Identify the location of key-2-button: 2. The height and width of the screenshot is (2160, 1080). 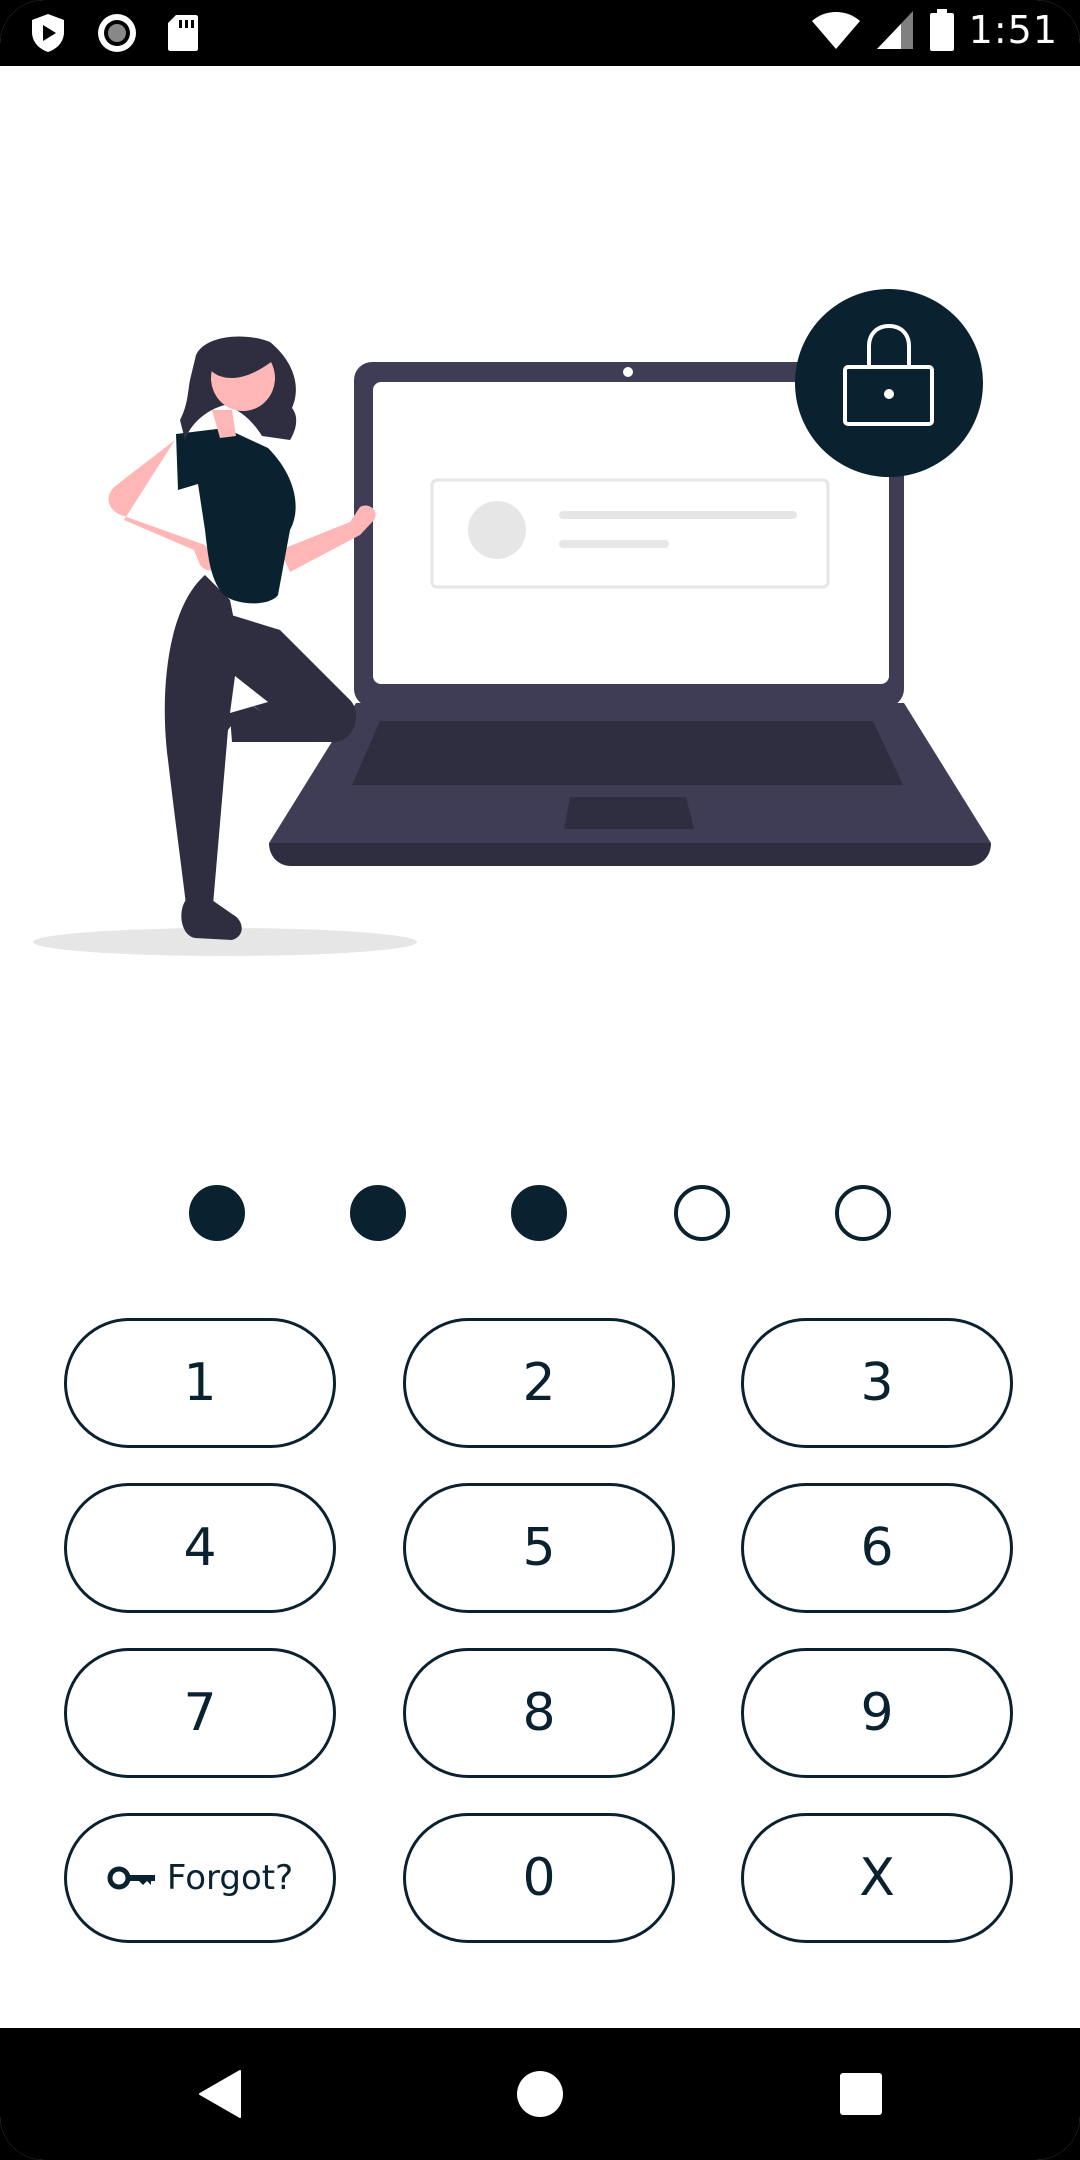
(539, 1383).